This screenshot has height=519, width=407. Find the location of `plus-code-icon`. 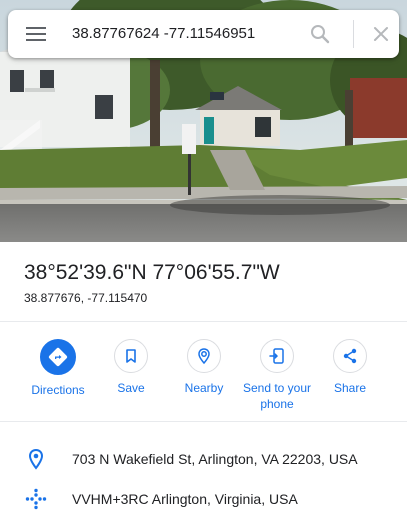

plus-code-icon is located at coordinates (36, 499).